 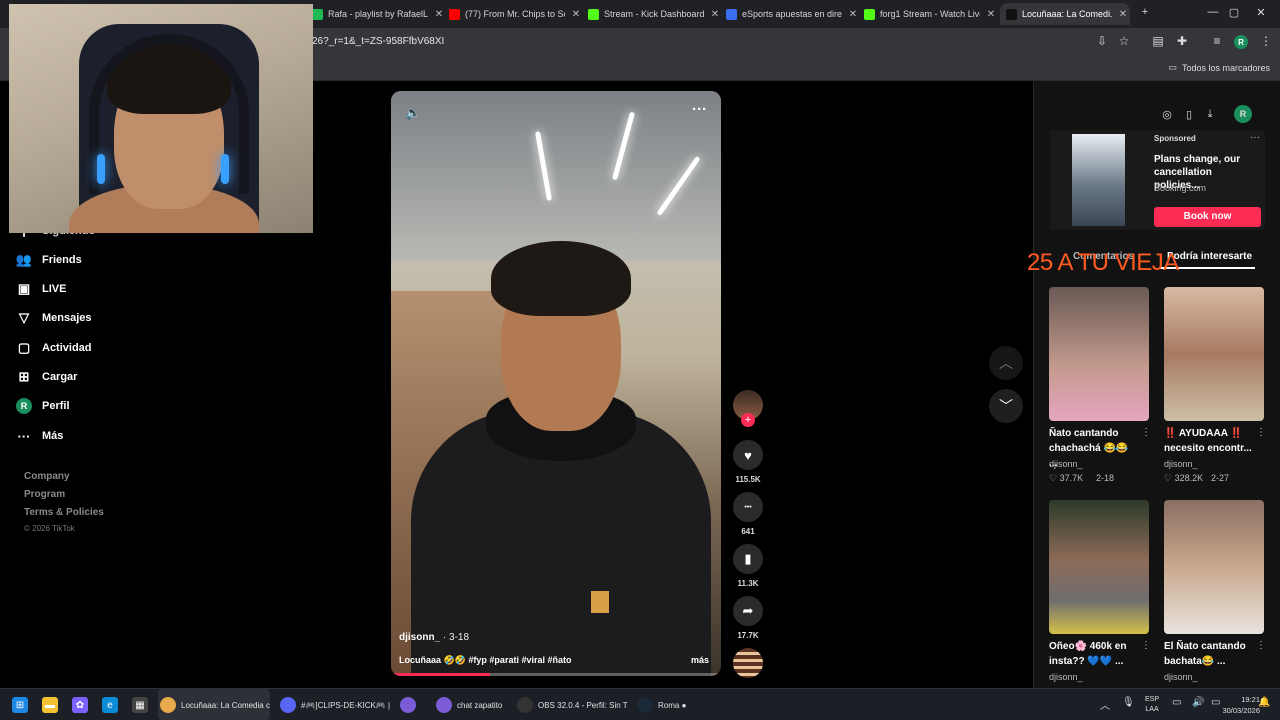 I want to click on media-icon: ≡, so click(x=1217, y=41).